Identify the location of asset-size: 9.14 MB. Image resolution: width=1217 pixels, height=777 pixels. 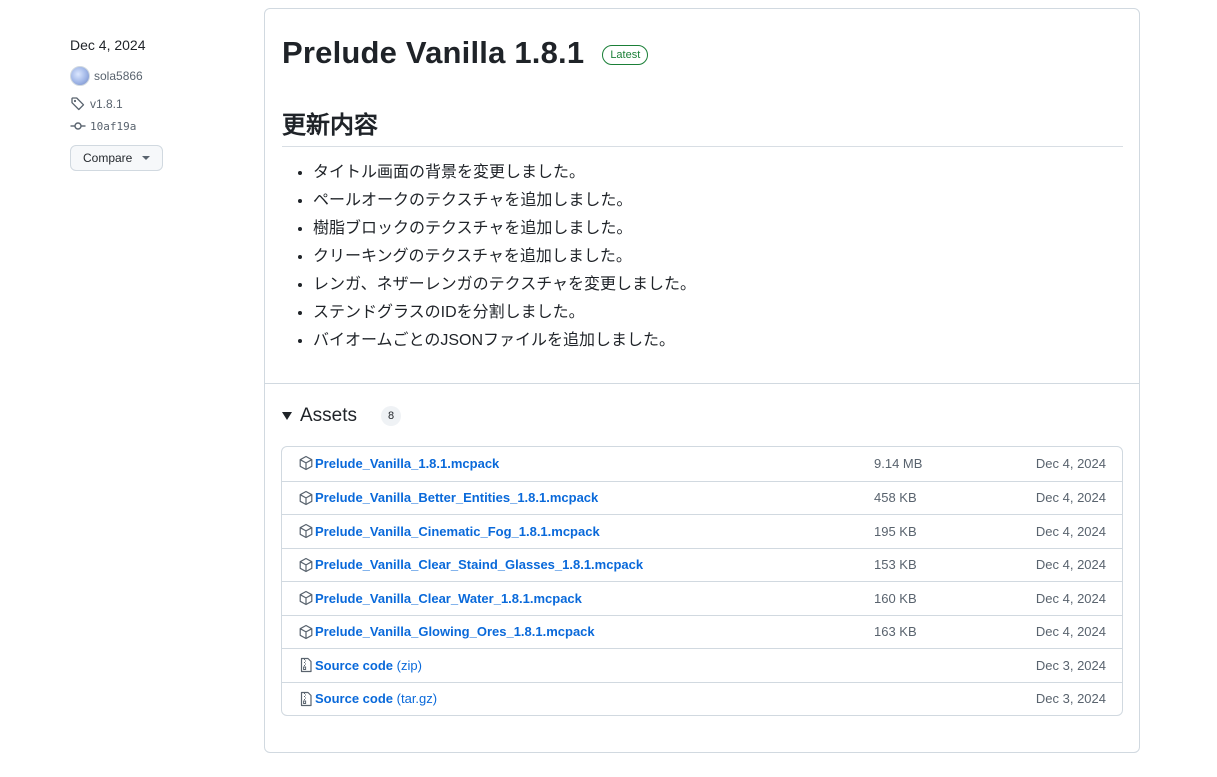
(898, 464).